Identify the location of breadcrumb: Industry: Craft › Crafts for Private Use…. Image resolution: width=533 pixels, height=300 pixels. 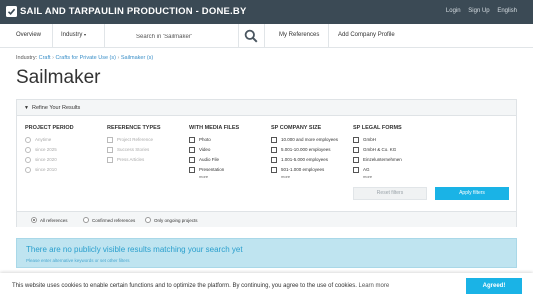
(85, 58).